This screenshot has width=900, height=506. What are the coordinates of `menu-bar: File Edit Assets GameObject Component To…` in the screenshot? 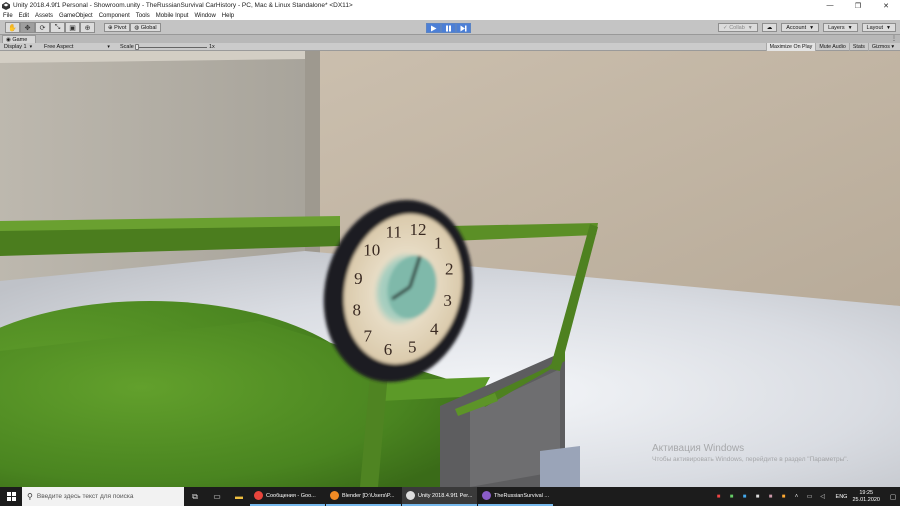 It's located at (450, 15).